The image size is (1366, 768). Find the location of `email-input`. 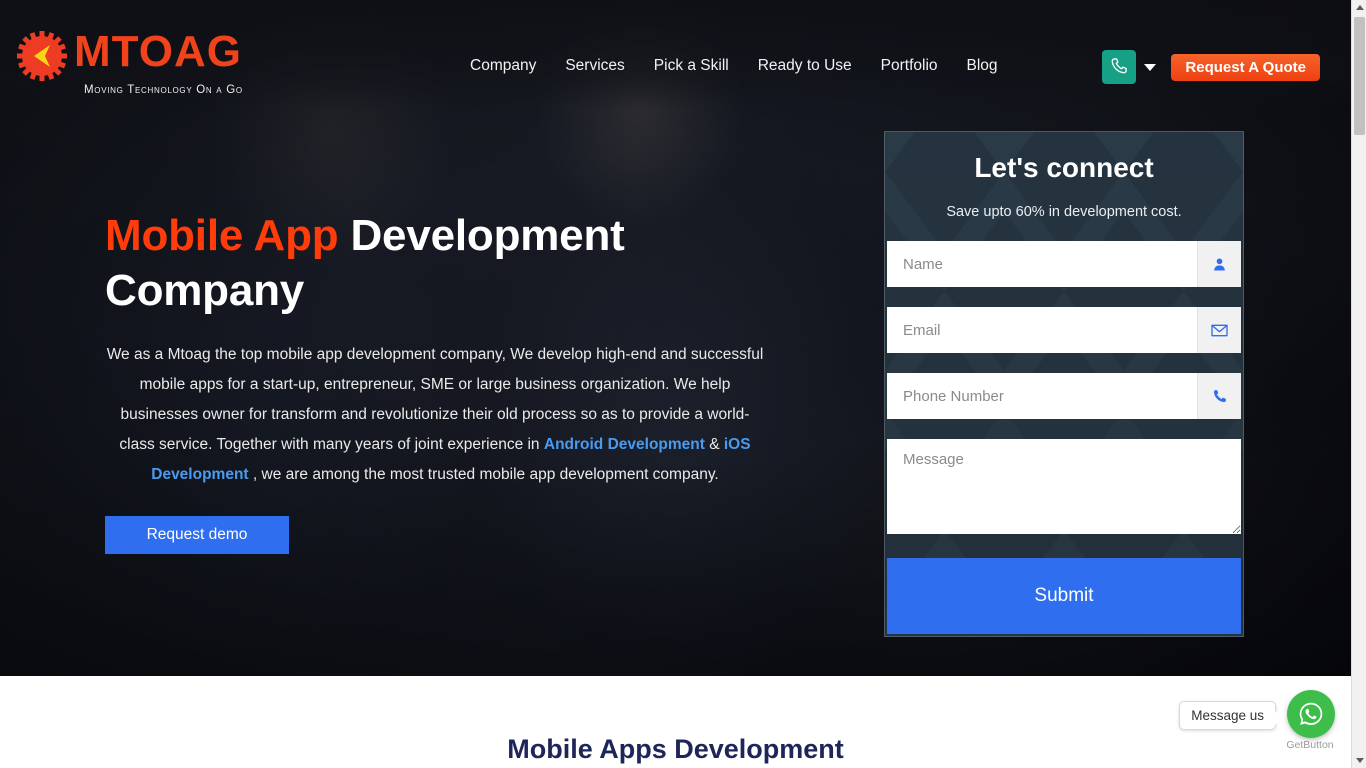

email-input is located at coordinates (1042, 330).